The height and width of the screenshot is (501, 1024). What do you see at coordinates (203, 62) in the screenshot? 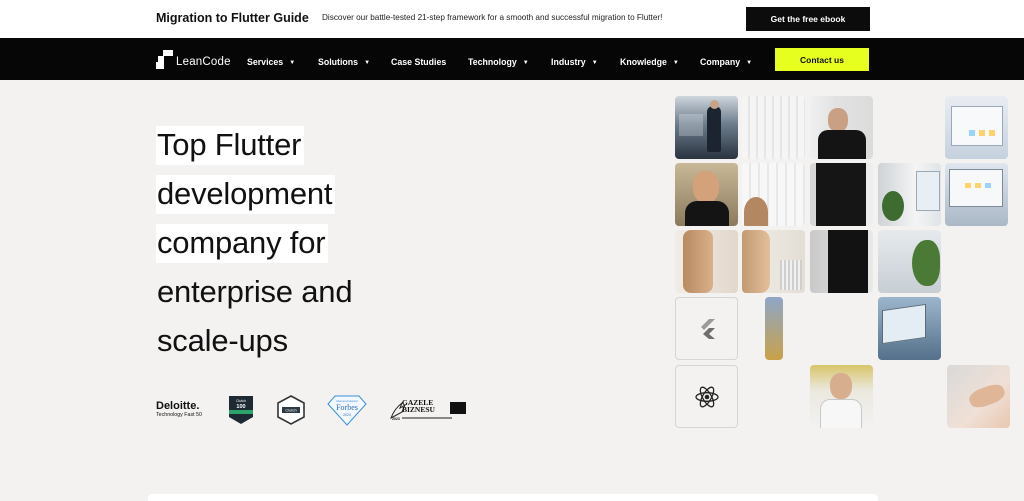
I see `logo-text: LeanCode` at bounding box center [203, 62].